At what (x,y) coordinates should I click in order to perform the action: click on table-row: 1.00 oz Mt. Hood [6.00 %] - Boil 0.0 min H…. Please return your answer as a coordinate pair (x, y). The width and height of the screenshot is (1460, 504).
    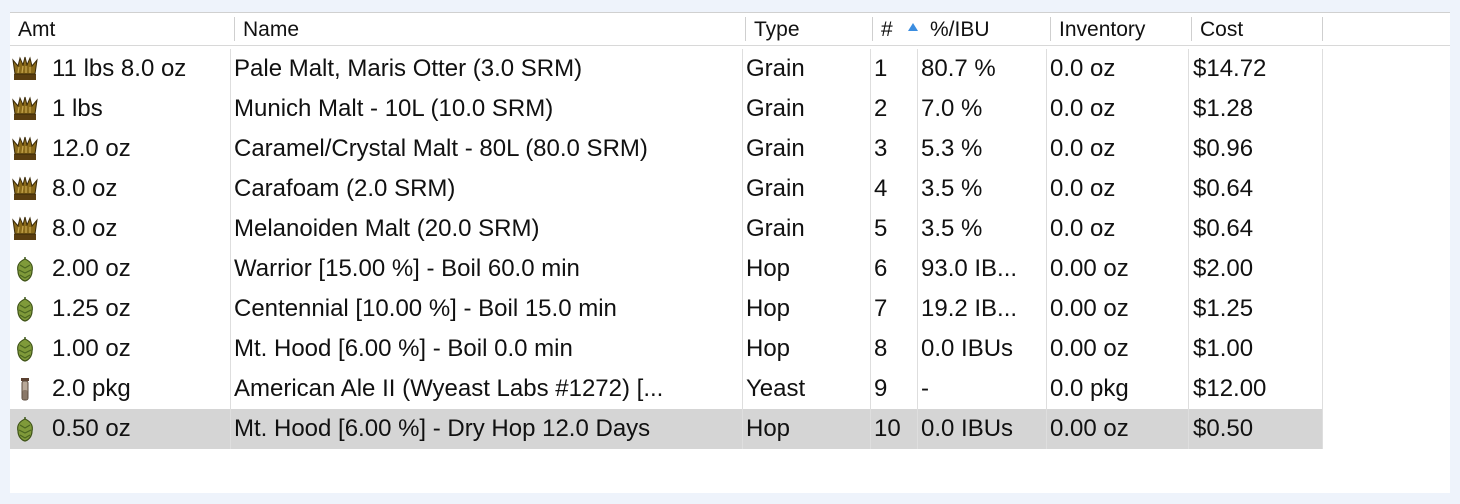
    Looking at the image, I should click on (666, 349).